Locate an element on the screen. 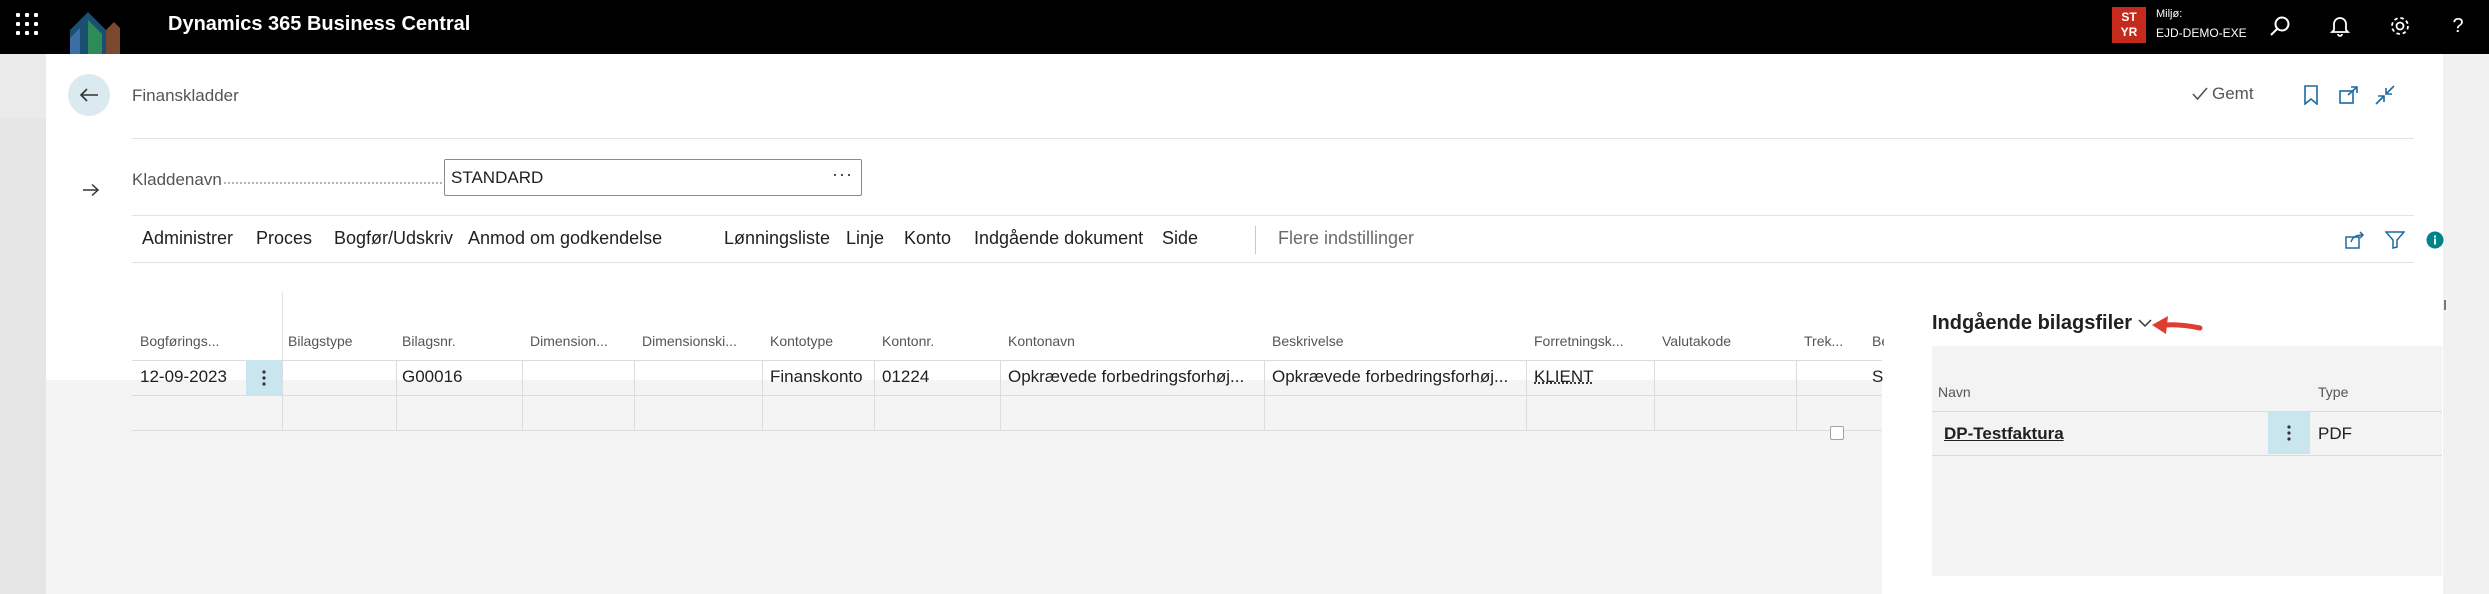 This screenshot has width=2489, height=594. cell-account-no: 01224 is located at coordinates (939, 377).